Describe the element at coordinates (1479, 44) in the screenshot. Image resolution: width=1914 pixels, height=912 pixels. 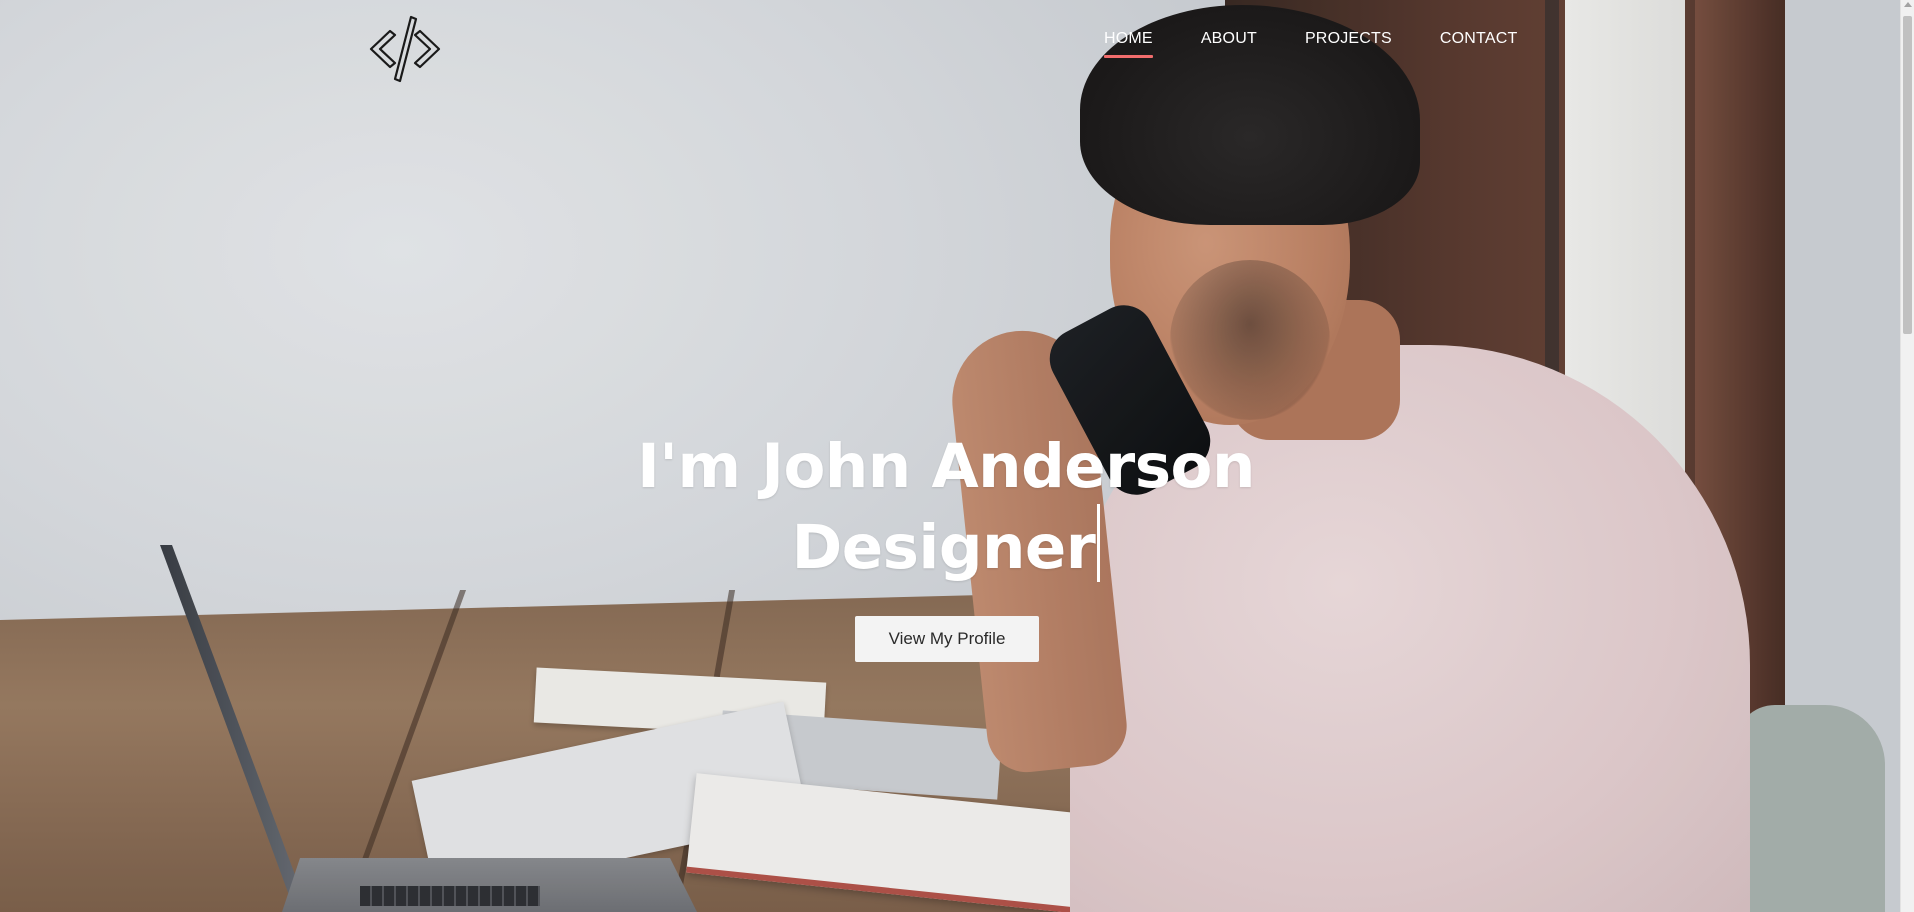
I see `nav-contact: CONTACT` at that location.